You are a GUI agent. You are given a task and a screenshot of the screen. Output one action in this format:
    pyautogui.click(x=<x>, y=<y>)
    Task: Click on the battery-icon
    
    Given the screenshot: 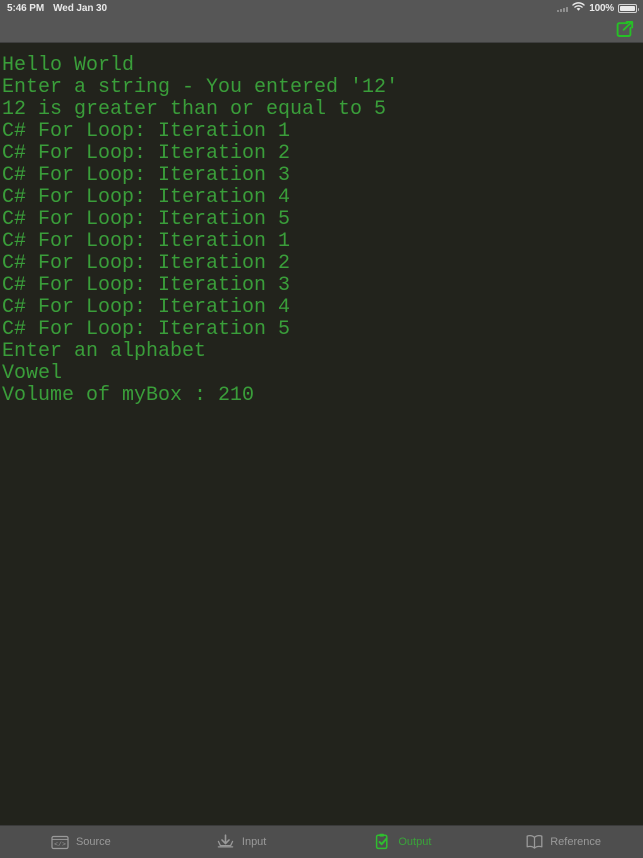 What is the action you would take?
    pyautogui.click(x=628, y=8)
    